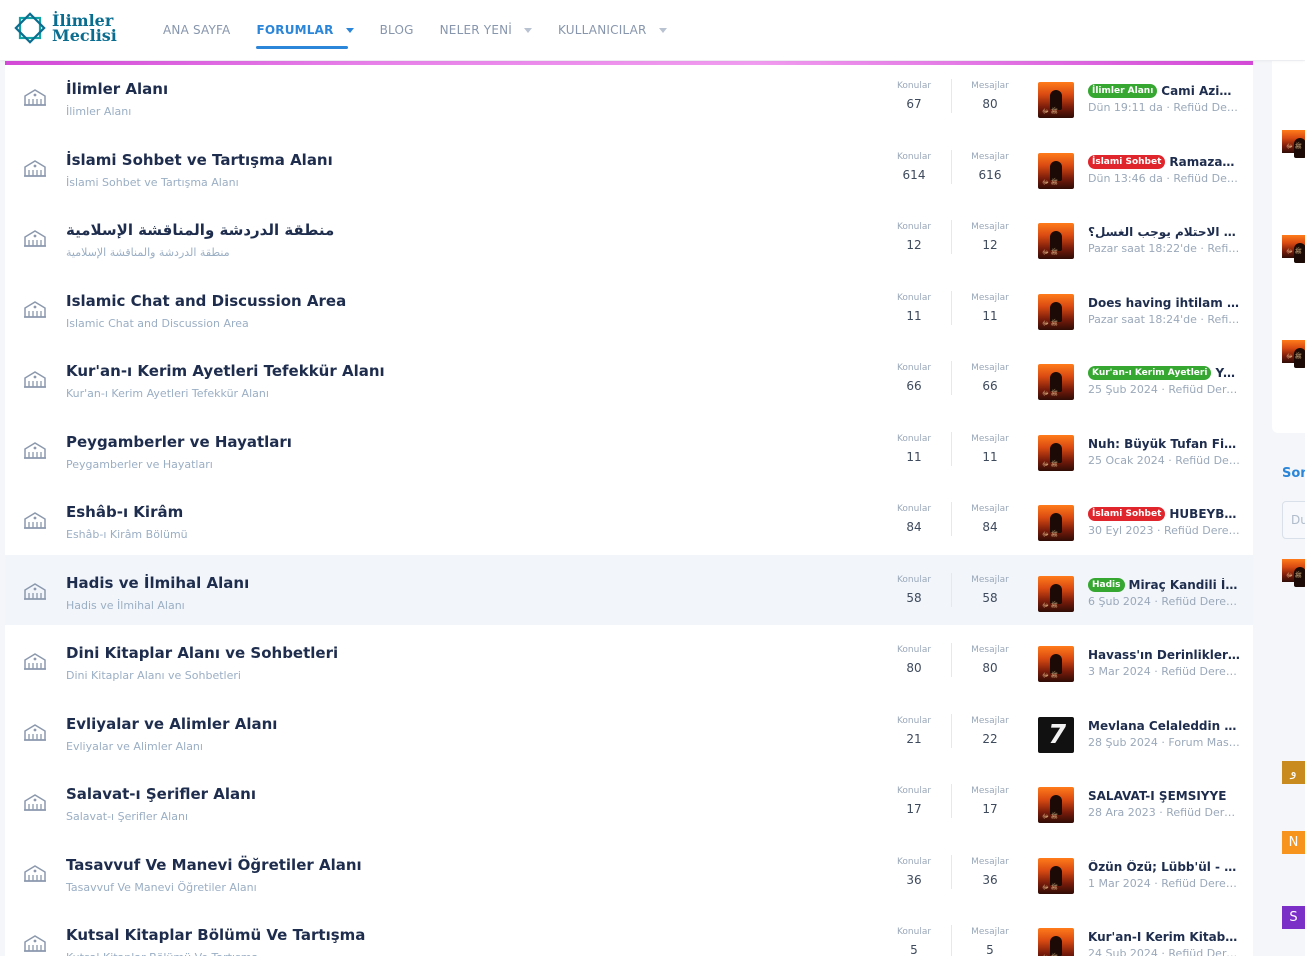 This screenshot has width=1305, height=956. What do you see at coordinates (990, 872) in the screenshot?
I see `messages-count: Mesajlar 36` at bounding box center [990, 872].